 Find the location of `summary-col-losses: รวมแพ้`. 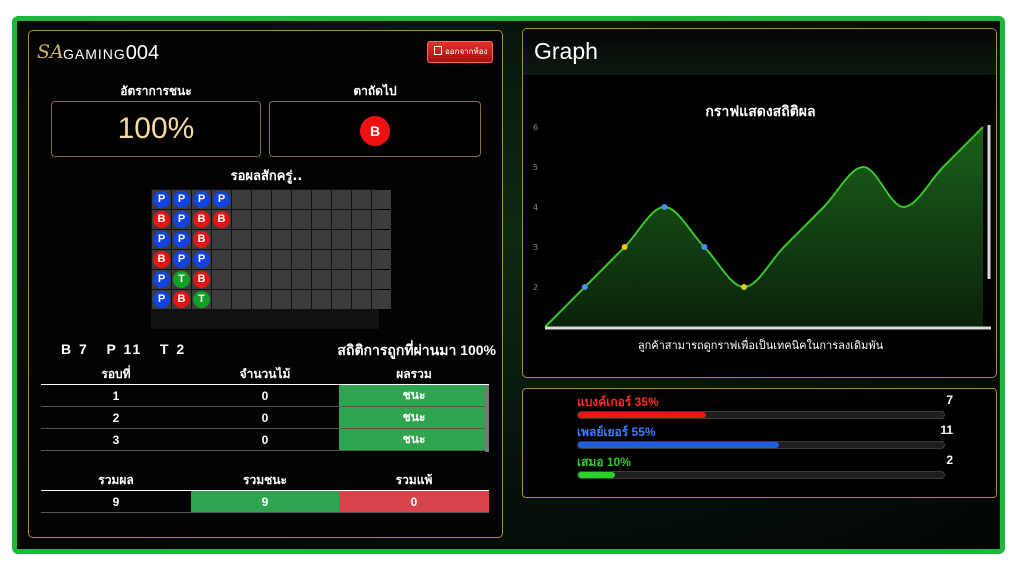

summary-col-losses: รวมแพ้ is located at coordinates (414, 481).